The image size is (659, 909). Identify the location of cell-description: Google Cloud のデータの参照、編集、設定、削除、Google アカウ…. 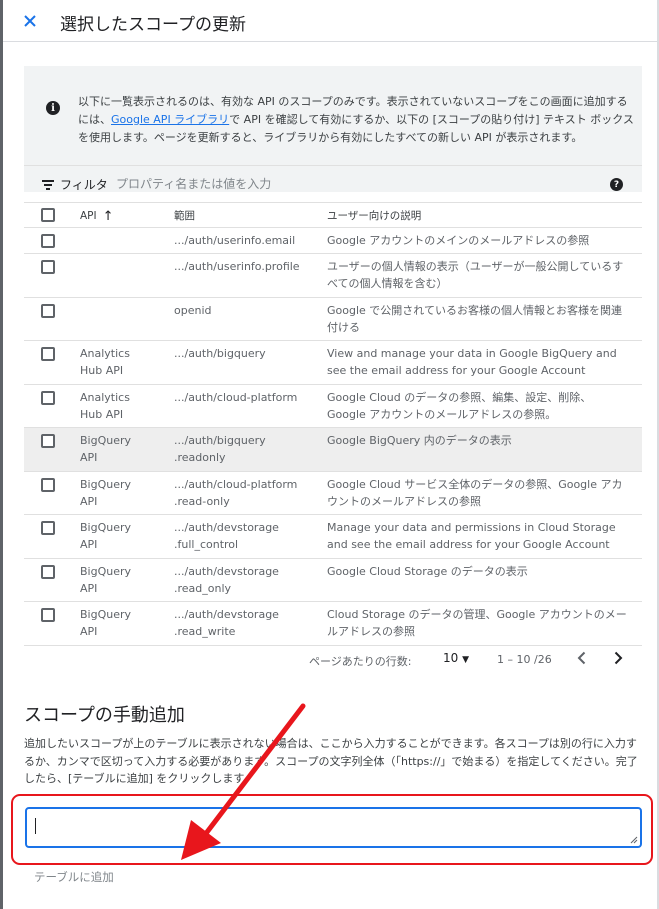
(459, 406).